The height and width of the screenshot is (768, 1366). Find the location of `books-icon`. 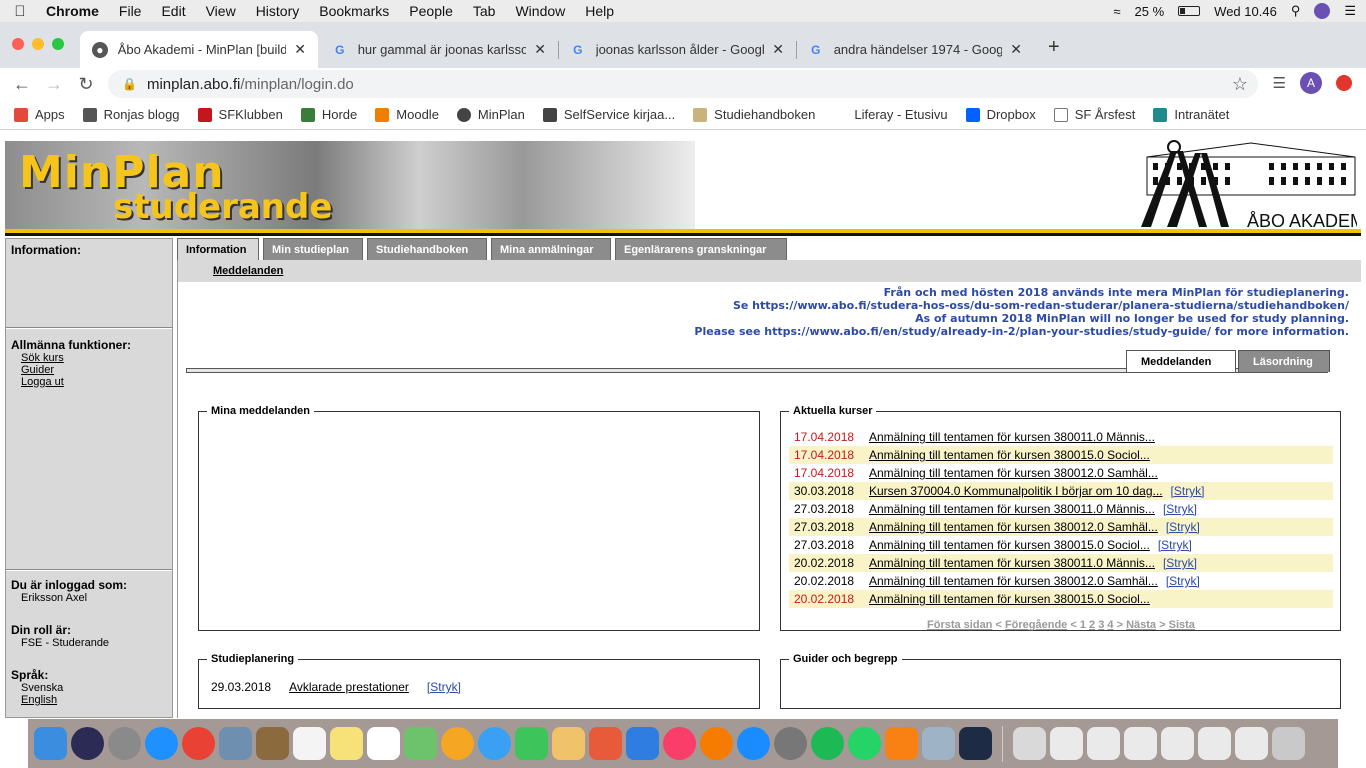

books-icon is located at coordinates (716, 743).